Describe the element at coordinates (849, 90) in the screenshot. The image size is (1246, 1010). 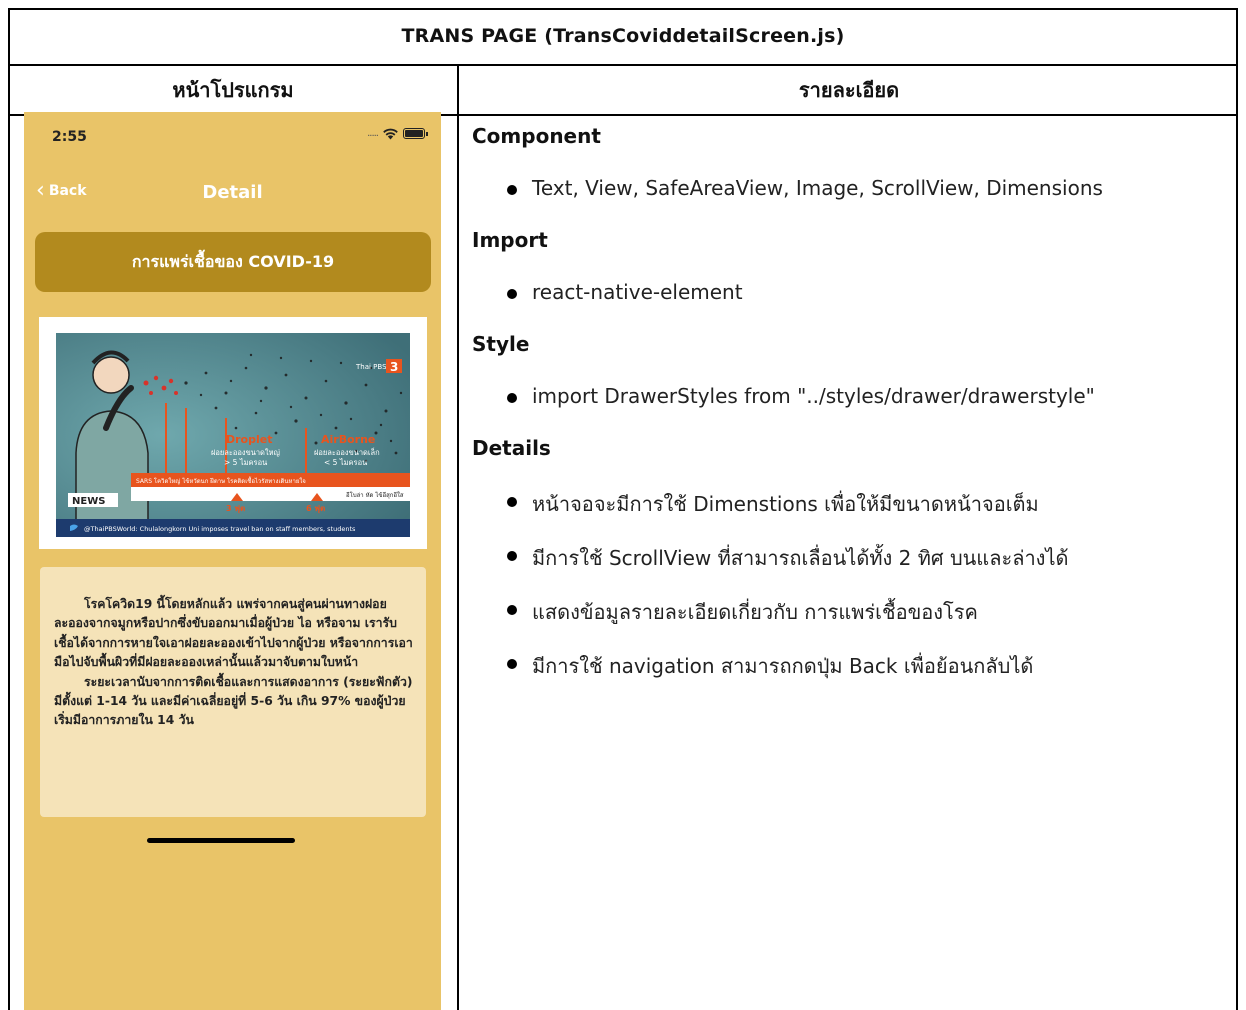
I see `column-header-details: รายละเอียด` at that location.